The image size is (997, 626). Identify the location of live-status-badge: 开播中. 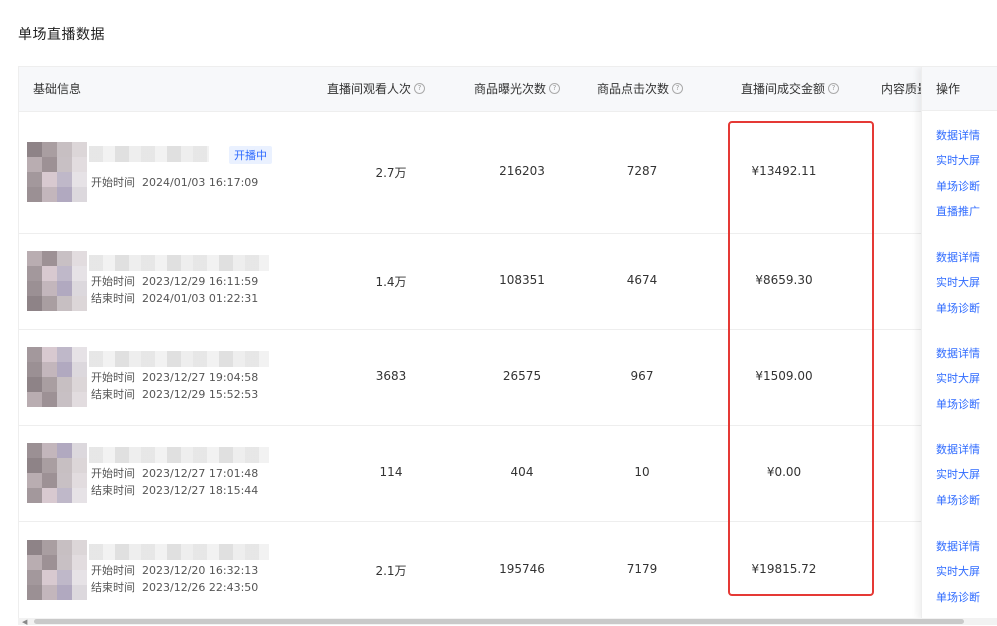
(250, 155).